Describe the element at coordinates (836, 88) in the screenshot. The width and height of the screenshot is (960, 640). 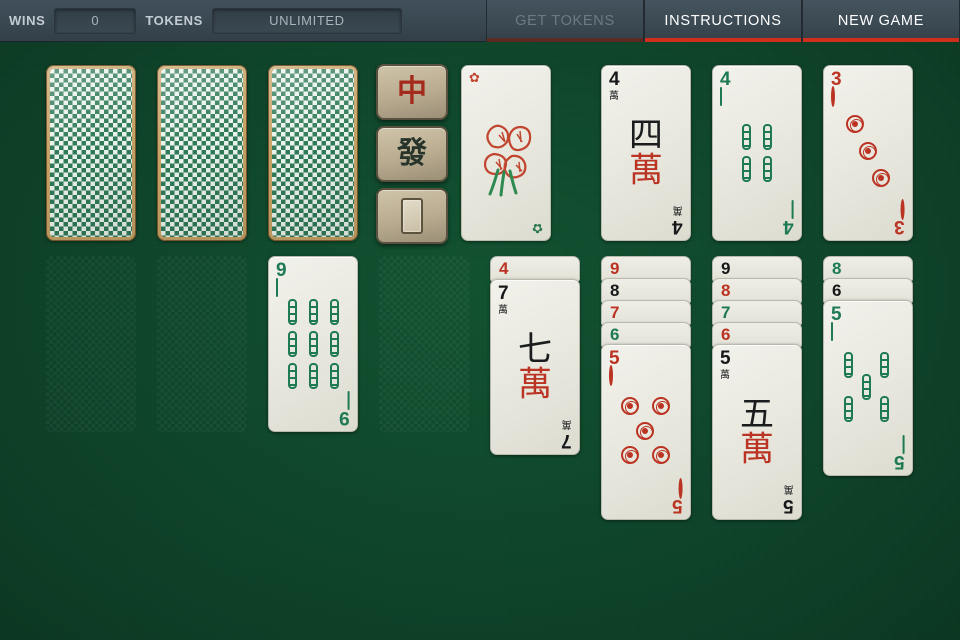
I see `card-index-top-left: 3` at that location.